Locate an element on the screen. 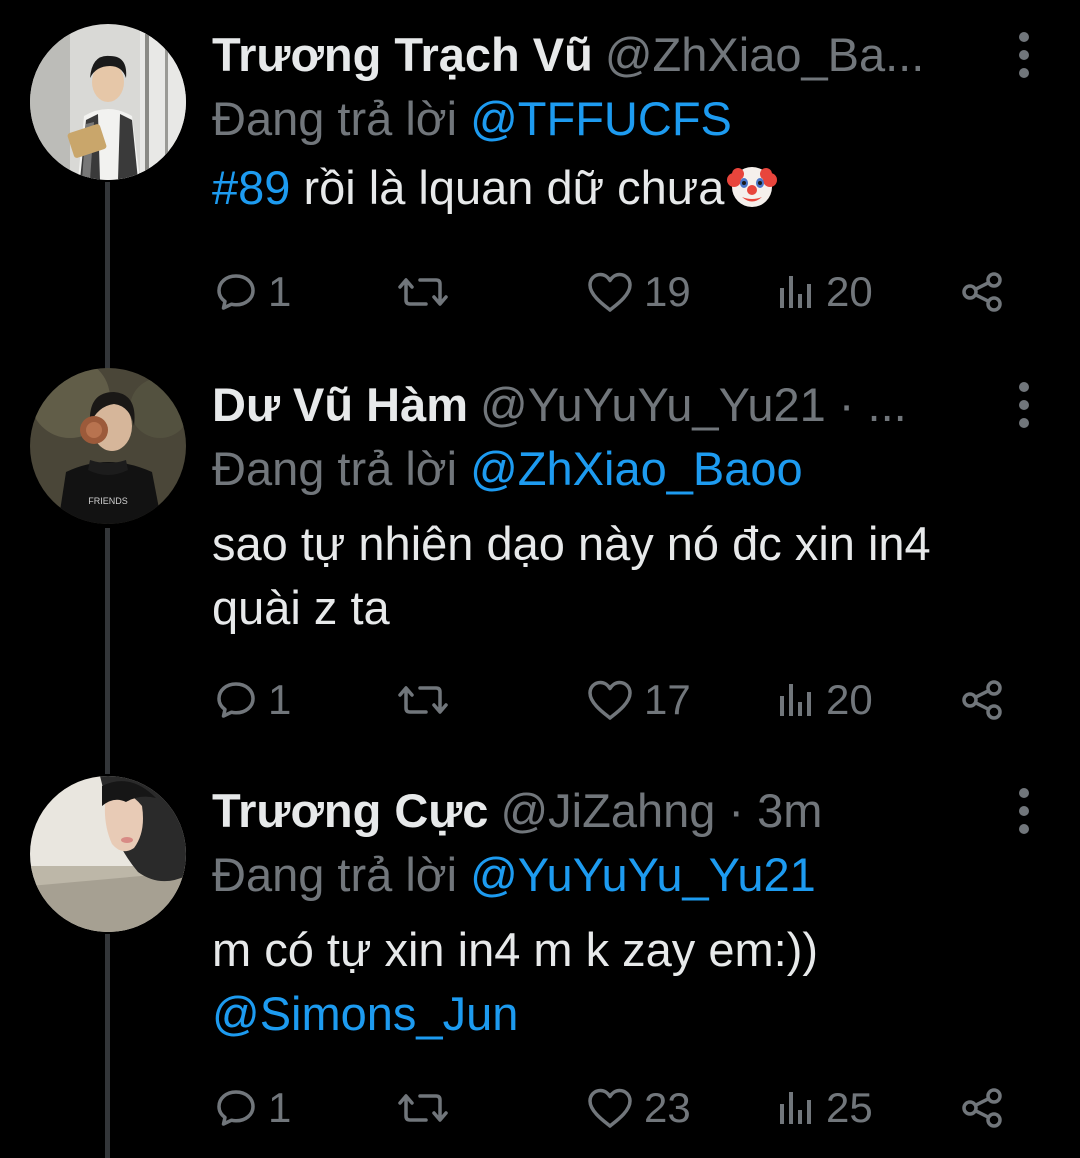 This screenshot has width=1080, height=1158. display-name: Trương Trạch Vũ is located at coordinates (402, 54).